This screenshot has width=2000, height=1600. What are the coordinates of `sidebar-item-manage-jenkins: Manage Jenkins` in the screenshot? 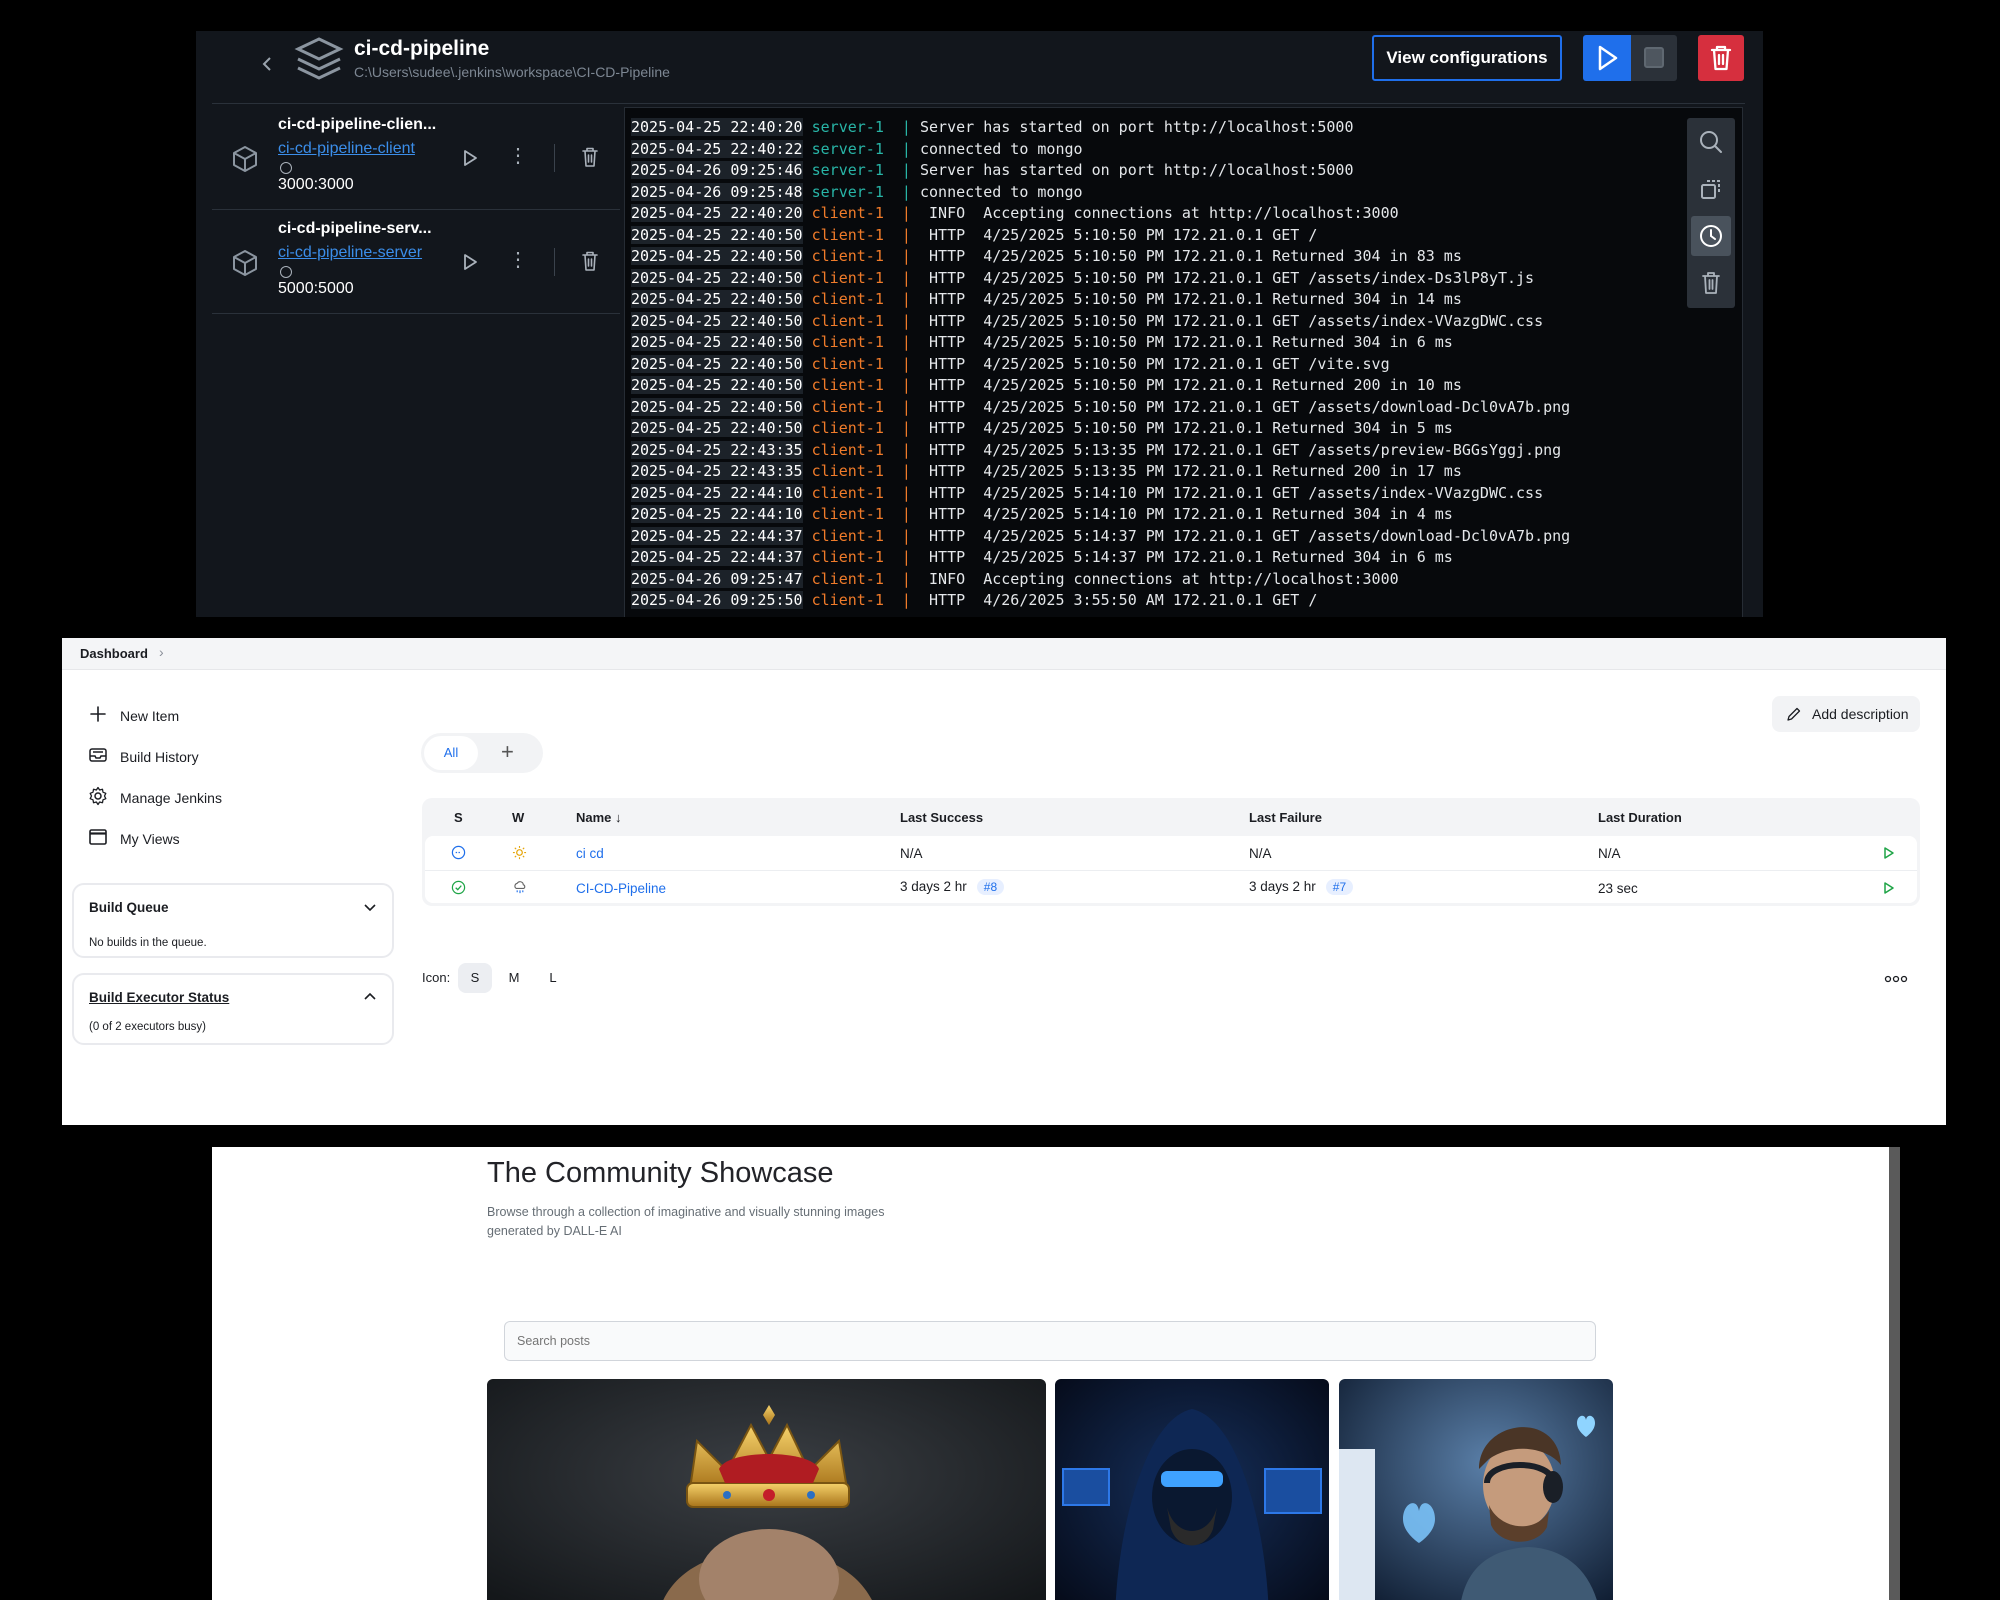 It's located at (244, 800).